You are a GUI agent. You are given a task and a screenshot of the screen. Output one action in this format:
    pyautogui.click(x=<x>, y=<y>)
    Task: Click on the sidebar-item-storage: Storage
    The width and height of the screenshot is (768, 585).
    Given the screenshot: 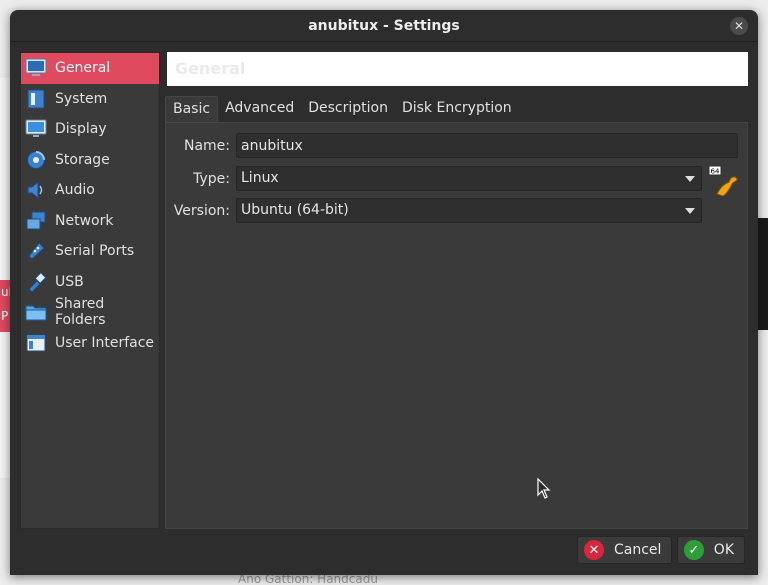 What is the action you would take?
    pyautogui.click(x=90, y=160)
    